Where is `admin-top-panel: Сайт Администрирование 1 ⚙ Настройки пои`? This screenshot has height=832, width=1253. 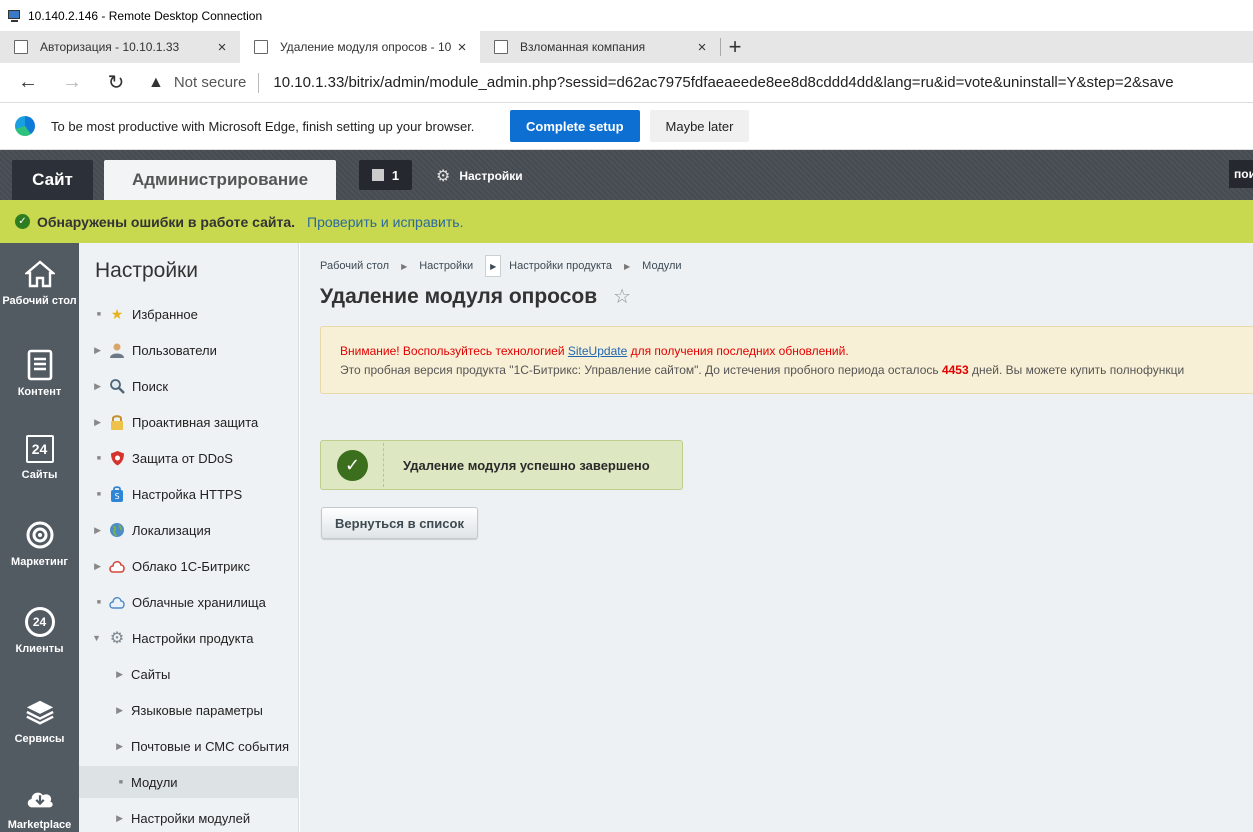
admin-top-panel: Сайт Администрирование 1 ⚙ Настройки пои is located at coordinates (626, 175).